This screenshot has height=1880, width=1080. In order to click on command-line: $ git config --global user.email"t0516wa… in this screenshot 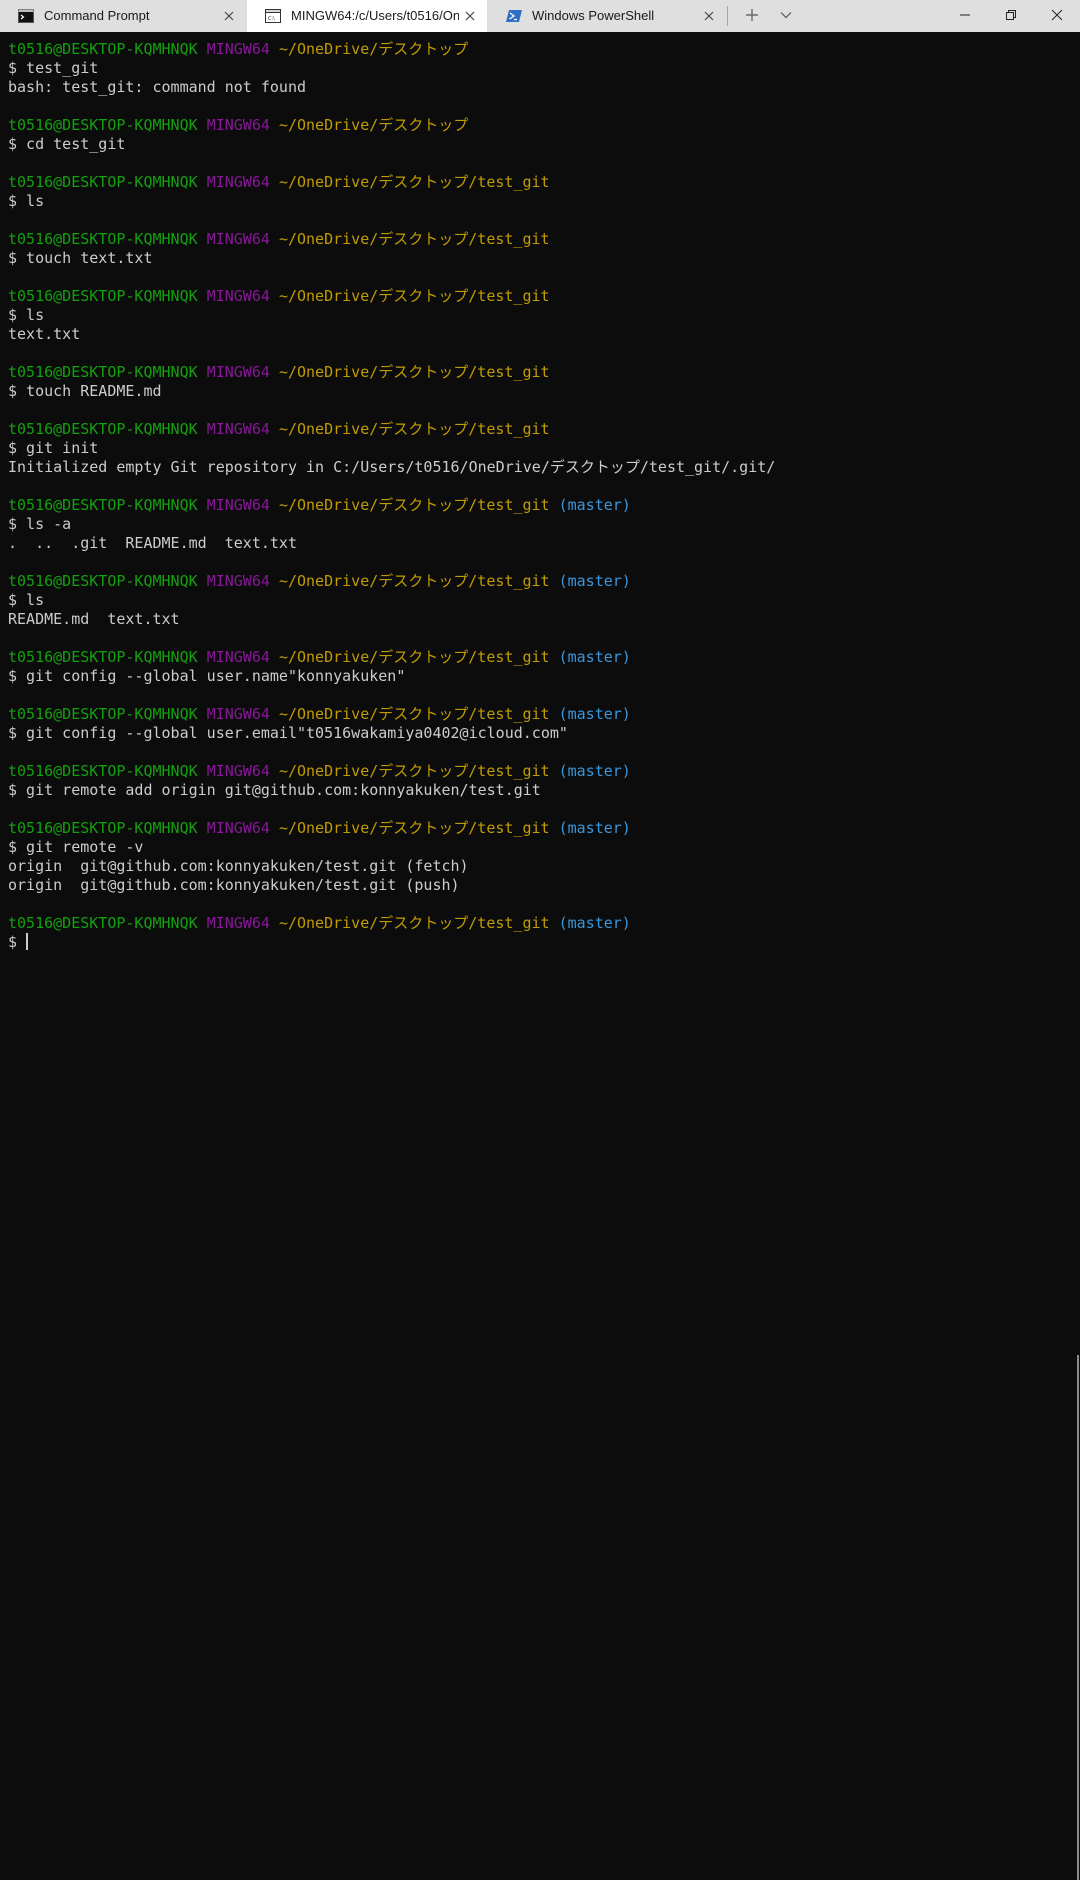, I will do `click(544, 733)`.